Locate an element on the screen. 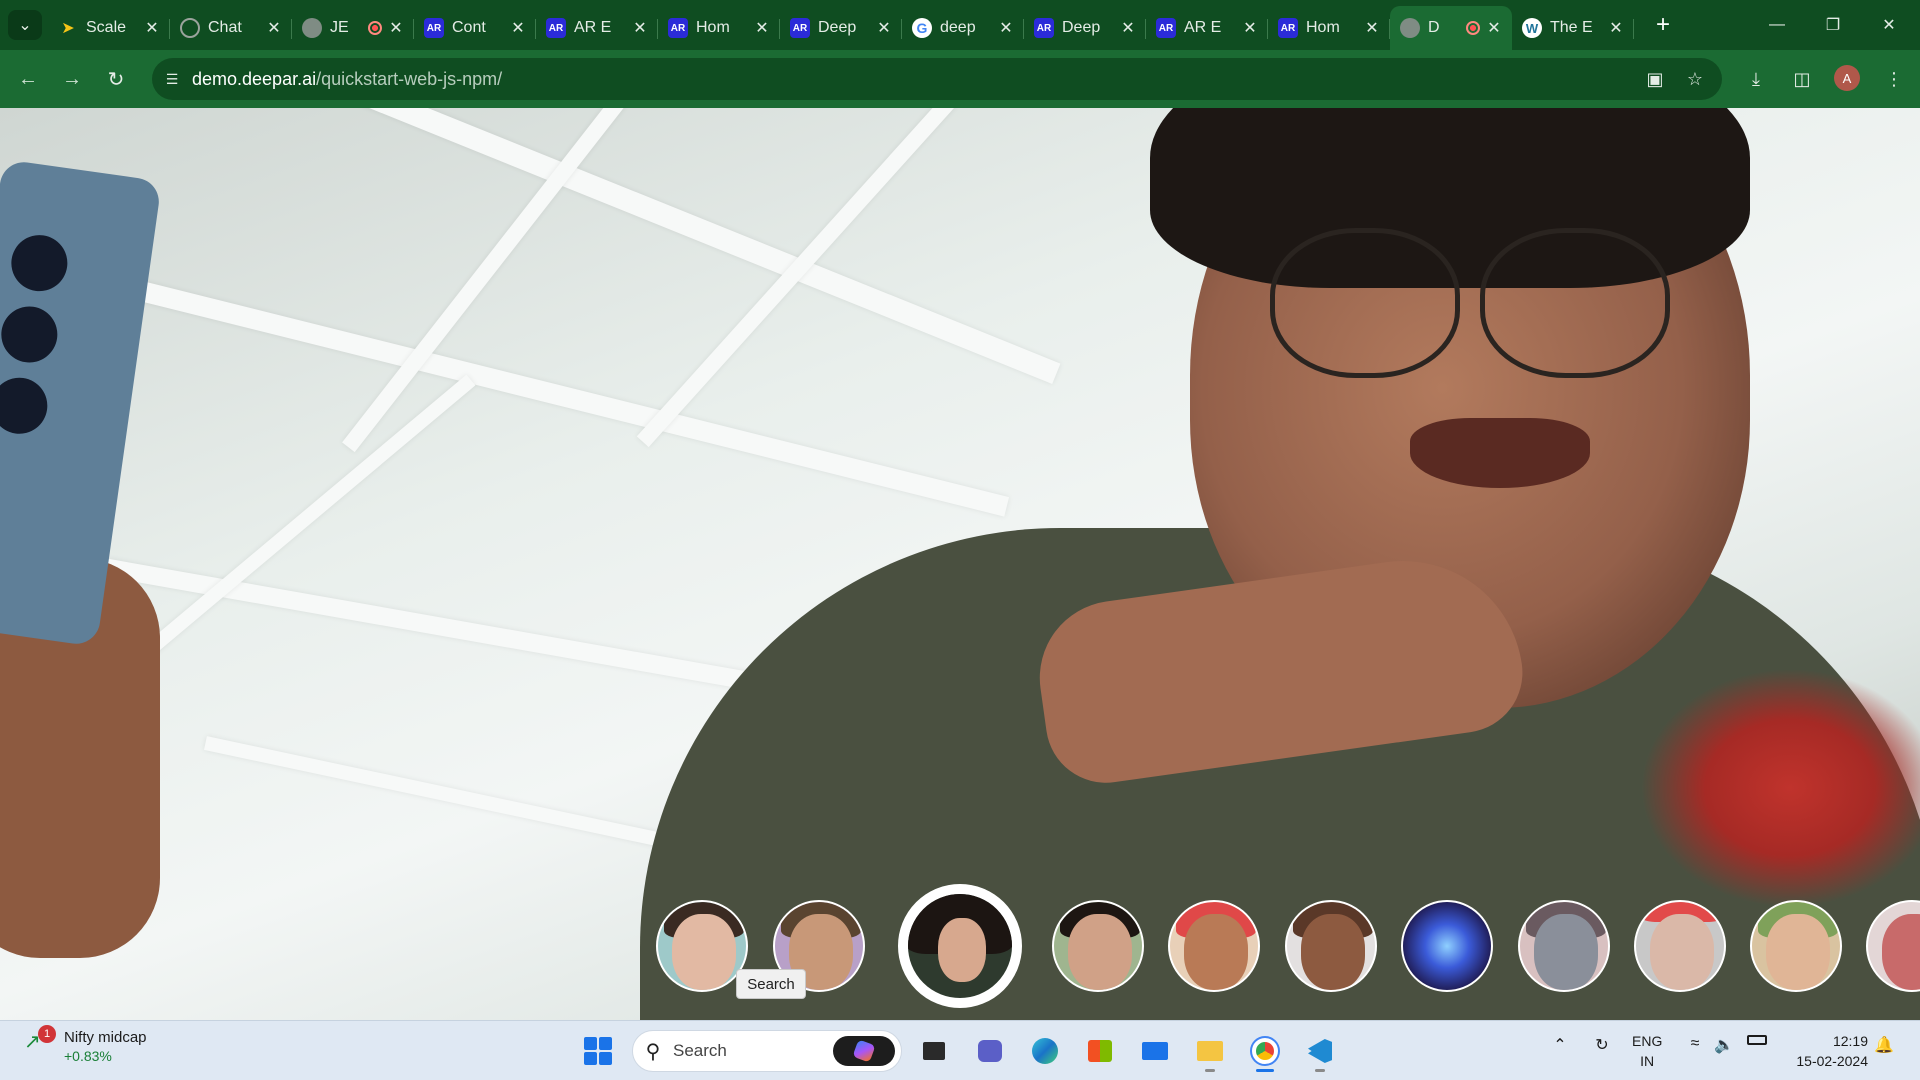 The height and width of the screenshot is (1080, 1920). notifications-button: 🔔 is located at coordinates (1884, 1045).